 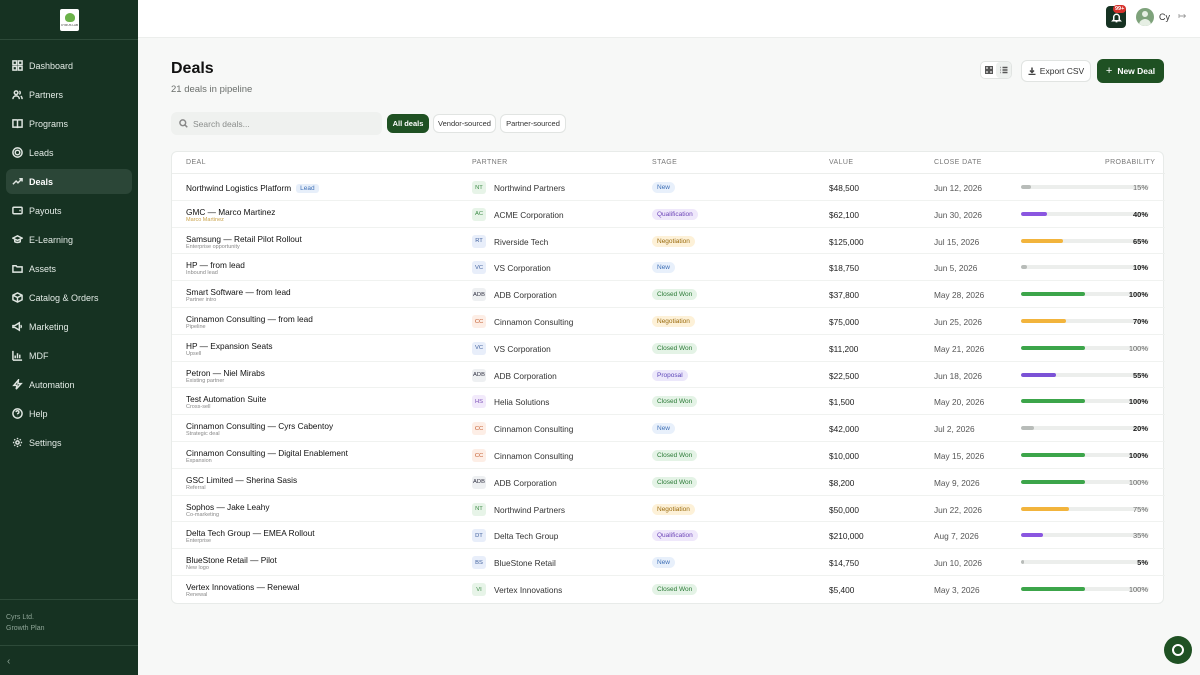 What do you see at coordinates (69, 94) in the screenshot?
I see `sidebar-item-partners: Partners` at bounding box center [69, 94].